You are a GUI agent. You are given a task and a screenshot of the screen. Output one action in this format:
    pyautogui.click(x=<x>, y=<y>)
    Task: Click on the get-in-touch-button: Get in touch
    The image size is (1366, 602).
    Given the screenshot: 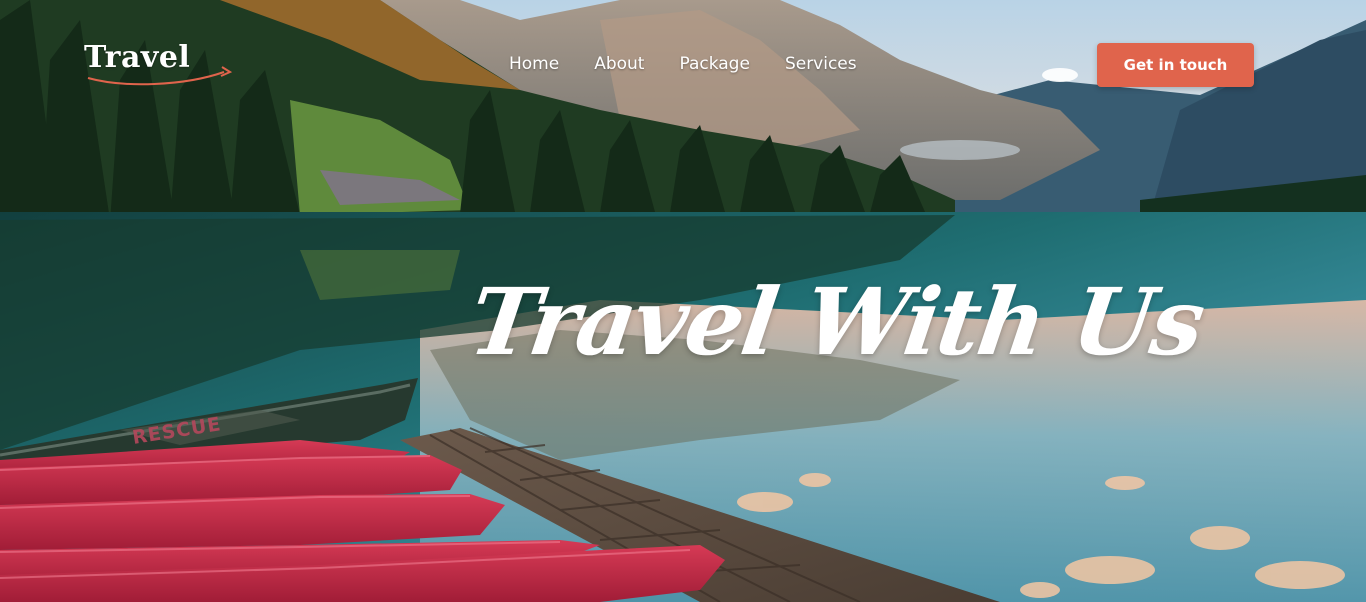 What is the action you would take?
    pyautogui.click(x=1175, y=65)
    